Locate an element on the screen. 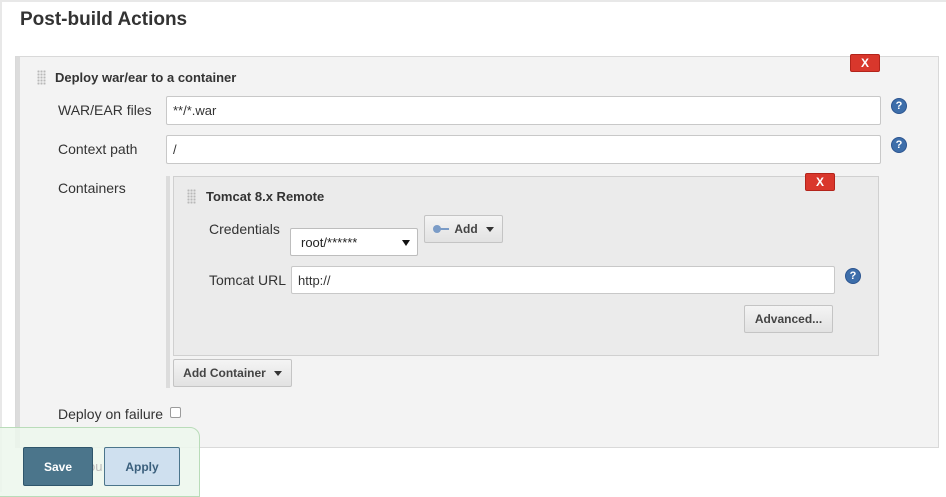 The height and width of the screenshot is (497, 946). credentials-label: Credentials is located at coordinates (244, 229).